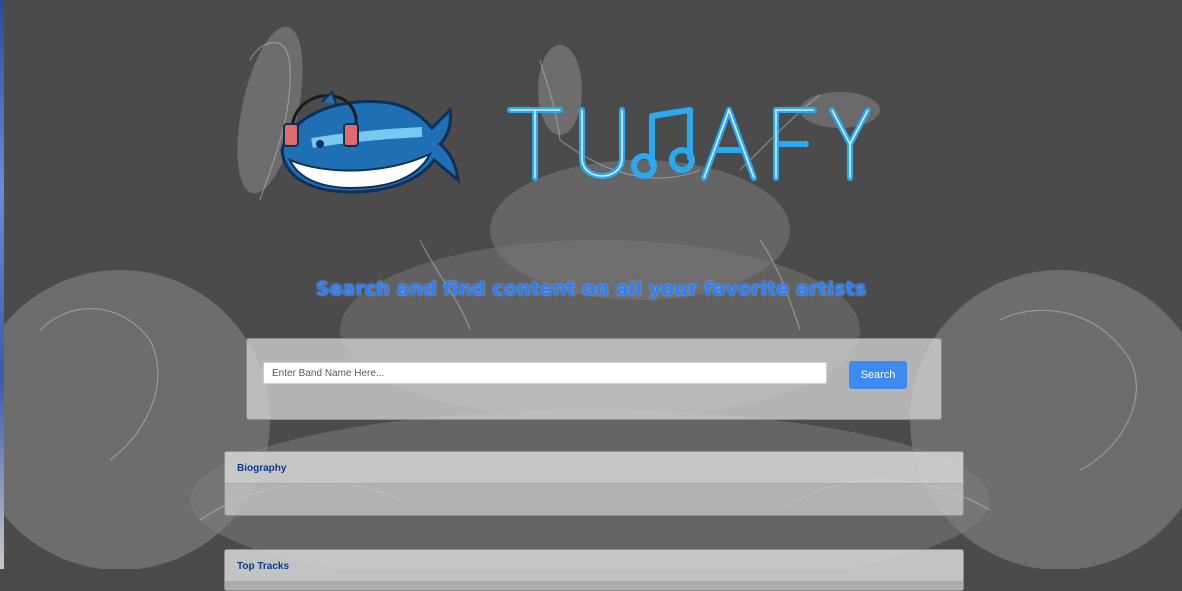 Image resolution: width=1182 pixels, height=591 pixels. Describe the element at coordinates (878, 375) in the screenshot. I see `search-button: Search` at that location.